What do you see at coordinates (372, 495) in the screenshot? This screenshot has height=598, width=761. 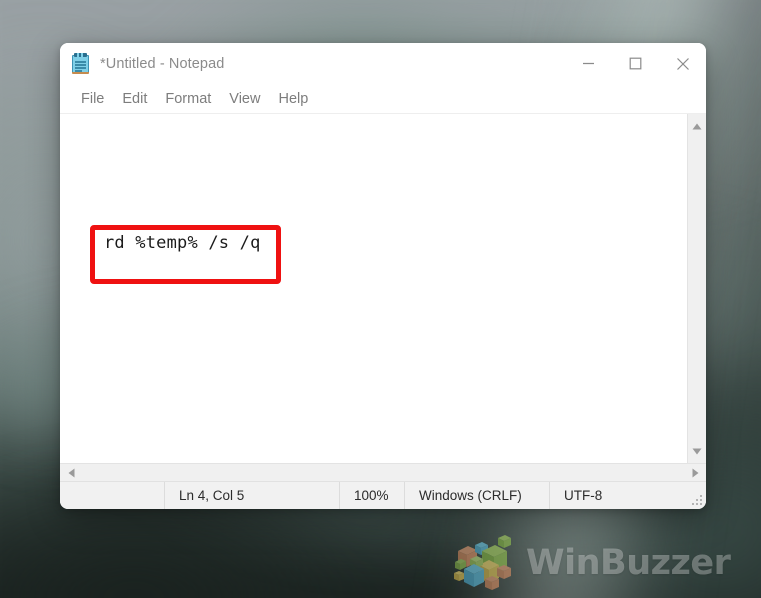 I see `status-zoom-level: 100%` at bounding box center [372, 495].